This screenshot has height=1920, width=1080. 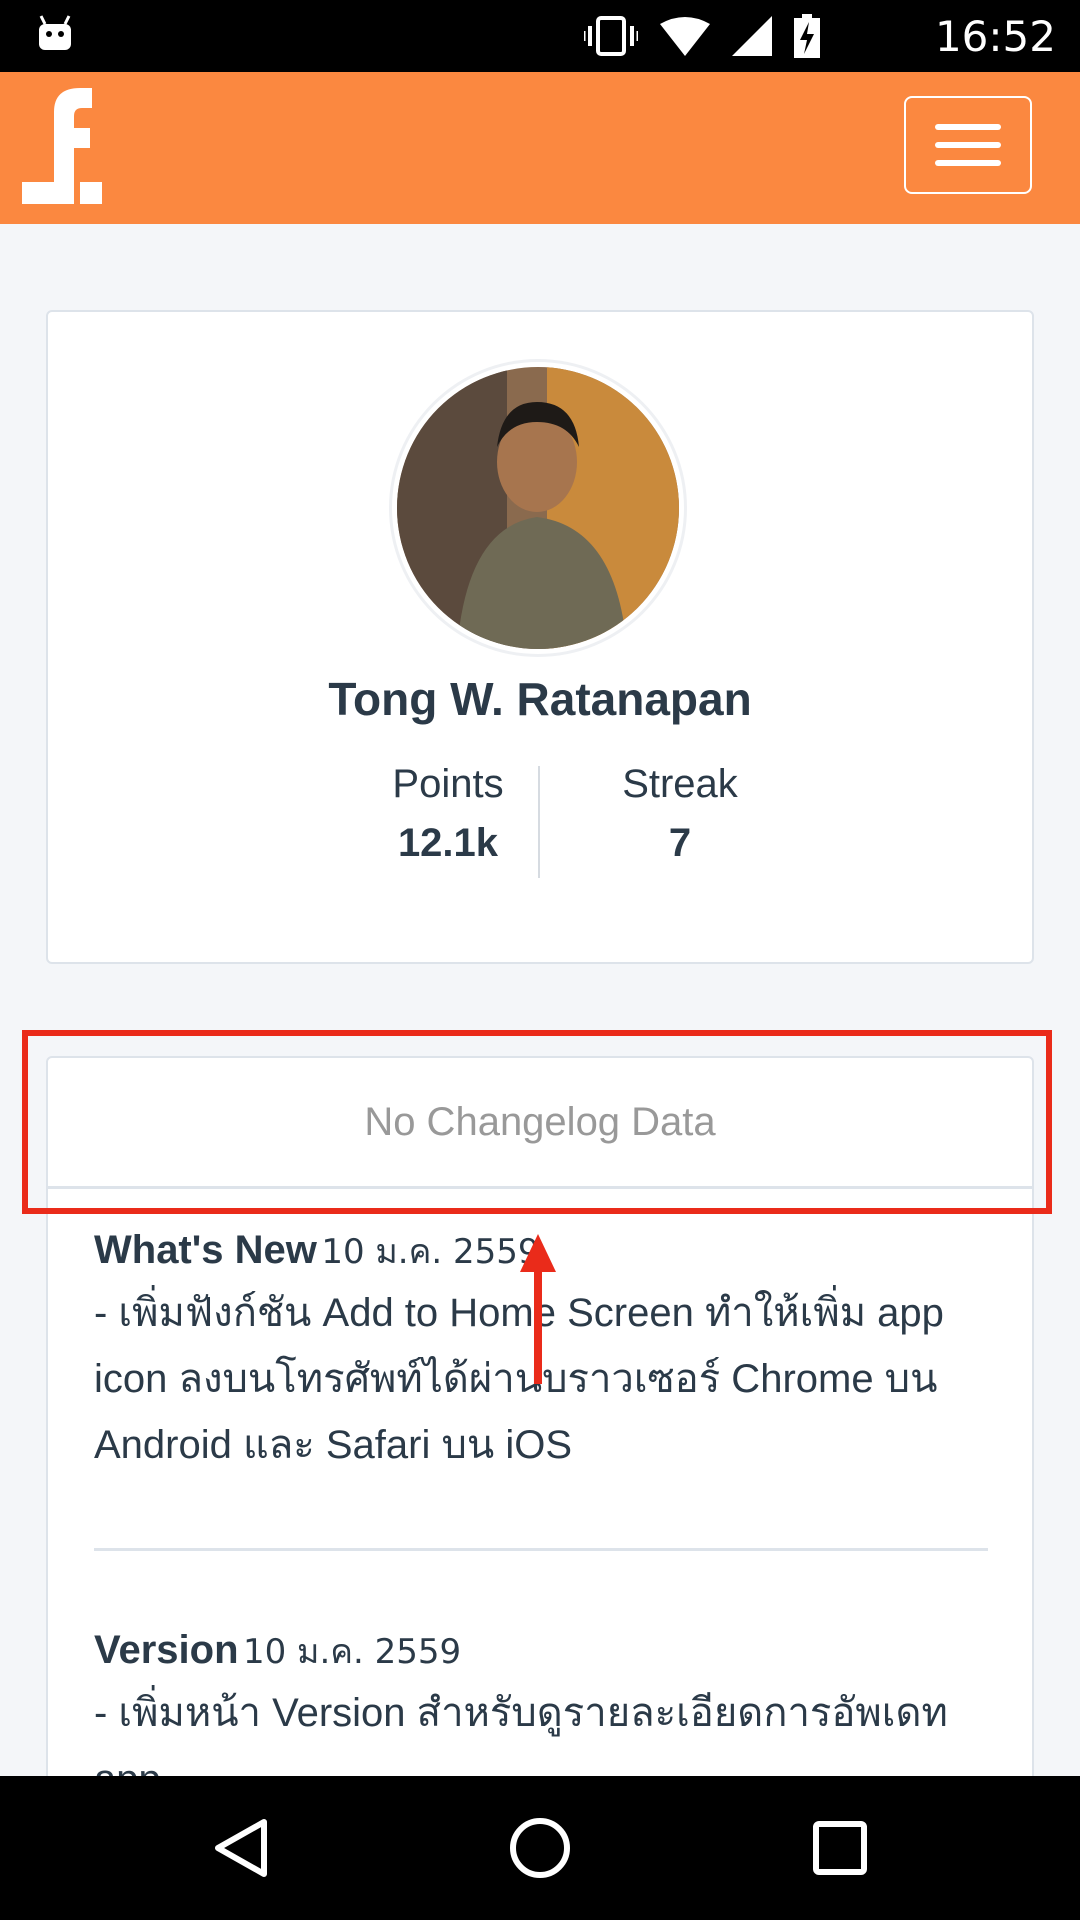 I want to click on app-header, so click(x=540, y=148).